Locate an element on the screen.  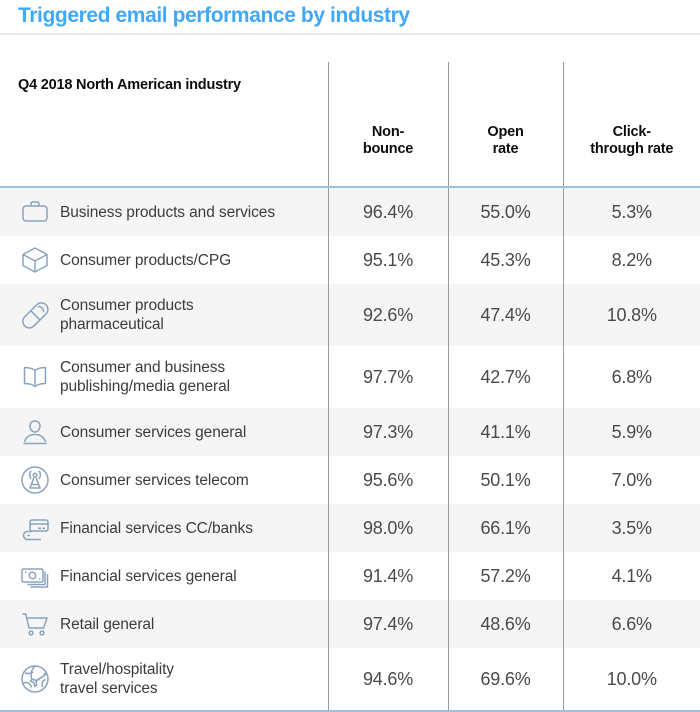
click-through-rate-value: 4.1% is located at coordinates (631, 576).